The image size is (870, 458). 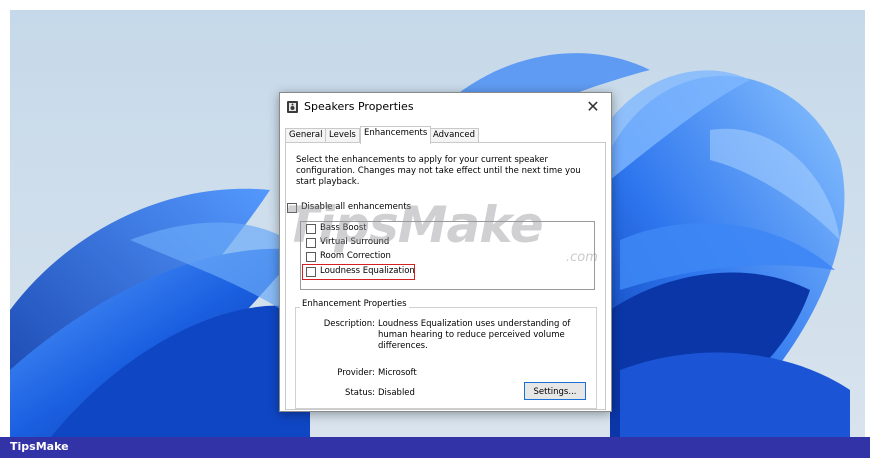 I want to click on close-icon: ✕, so click(x=593, y=106).